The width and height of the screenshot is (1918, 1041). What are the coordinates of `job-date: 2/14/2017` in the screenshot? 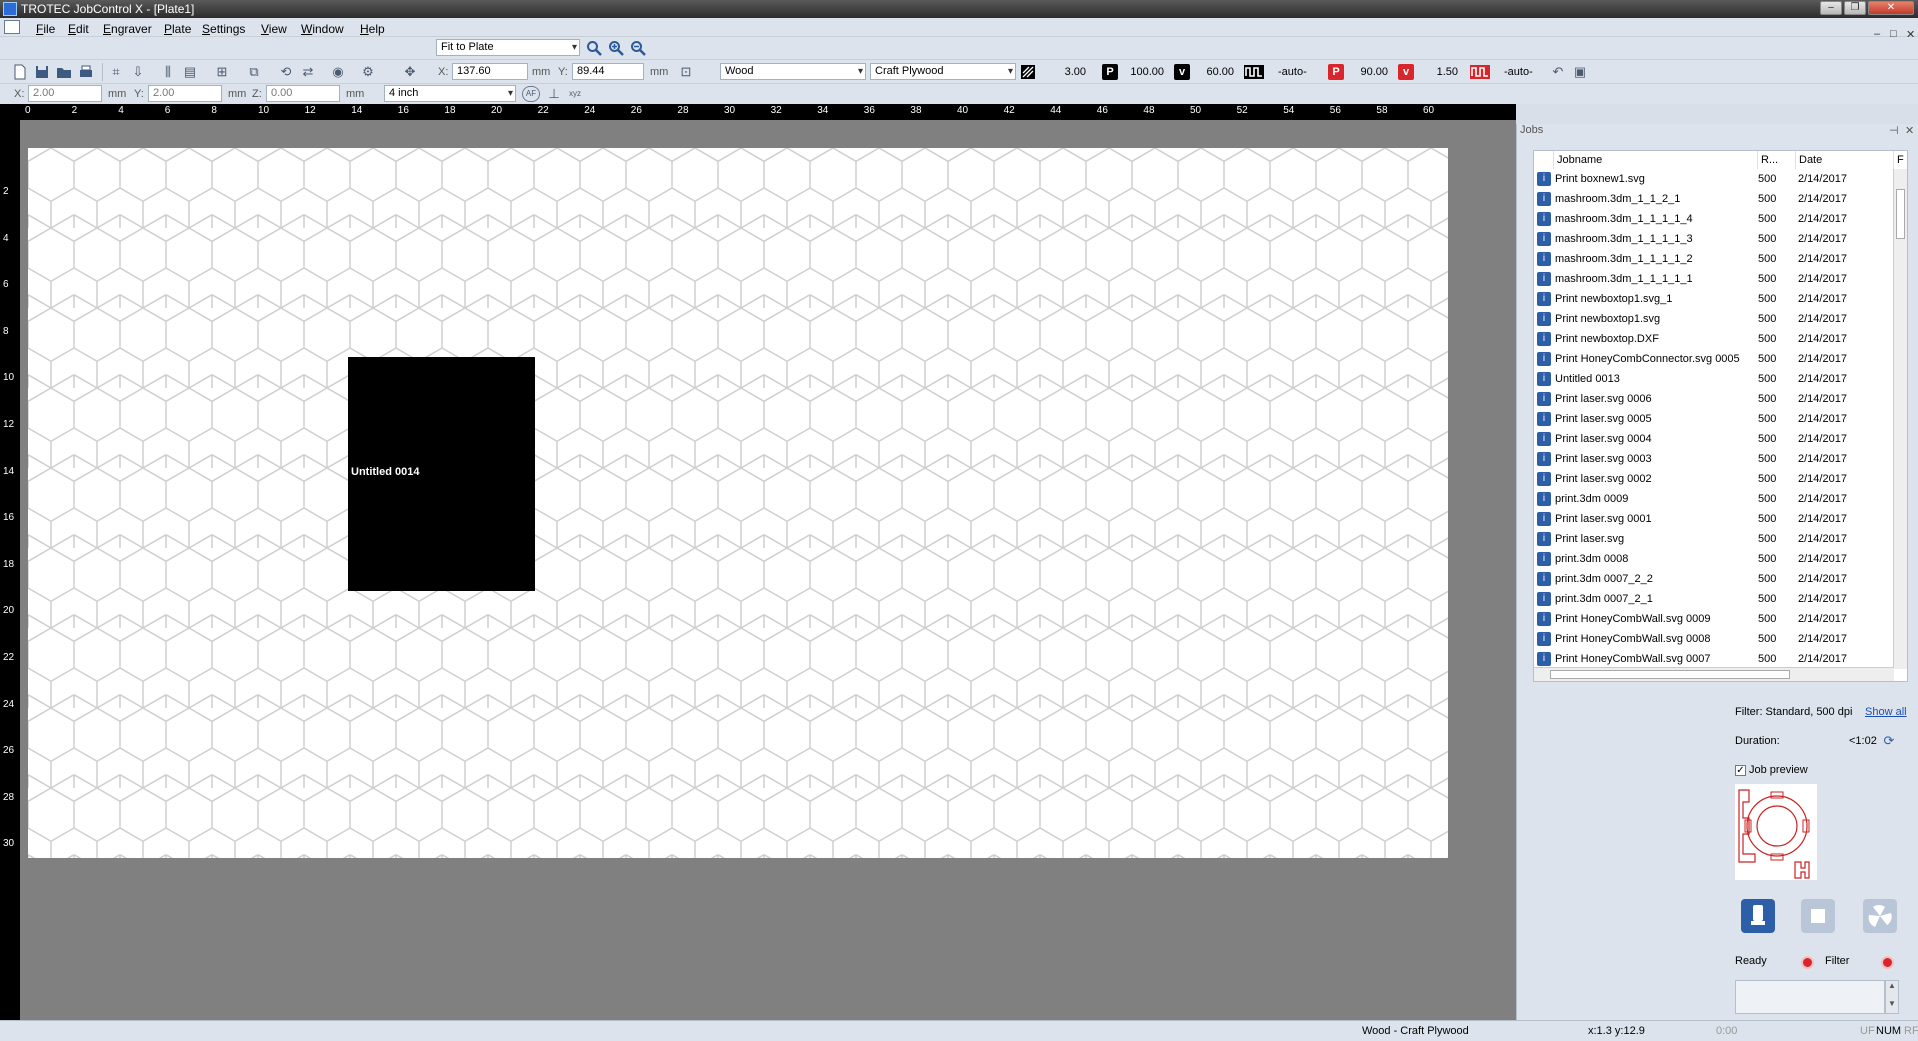 It's located at (1822, 599).